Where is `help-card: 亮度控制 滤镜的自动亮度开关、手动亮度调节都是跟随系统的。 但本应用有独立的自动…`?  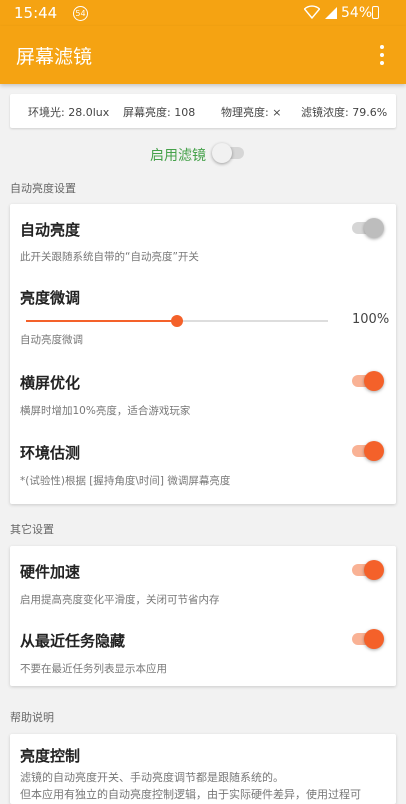 help-card: 亮度控制 滤镜的自动亮度开关、手动亮度调节都是跟随系统的。 但本应用有独立的自动… is located at coordinates (203, 769).